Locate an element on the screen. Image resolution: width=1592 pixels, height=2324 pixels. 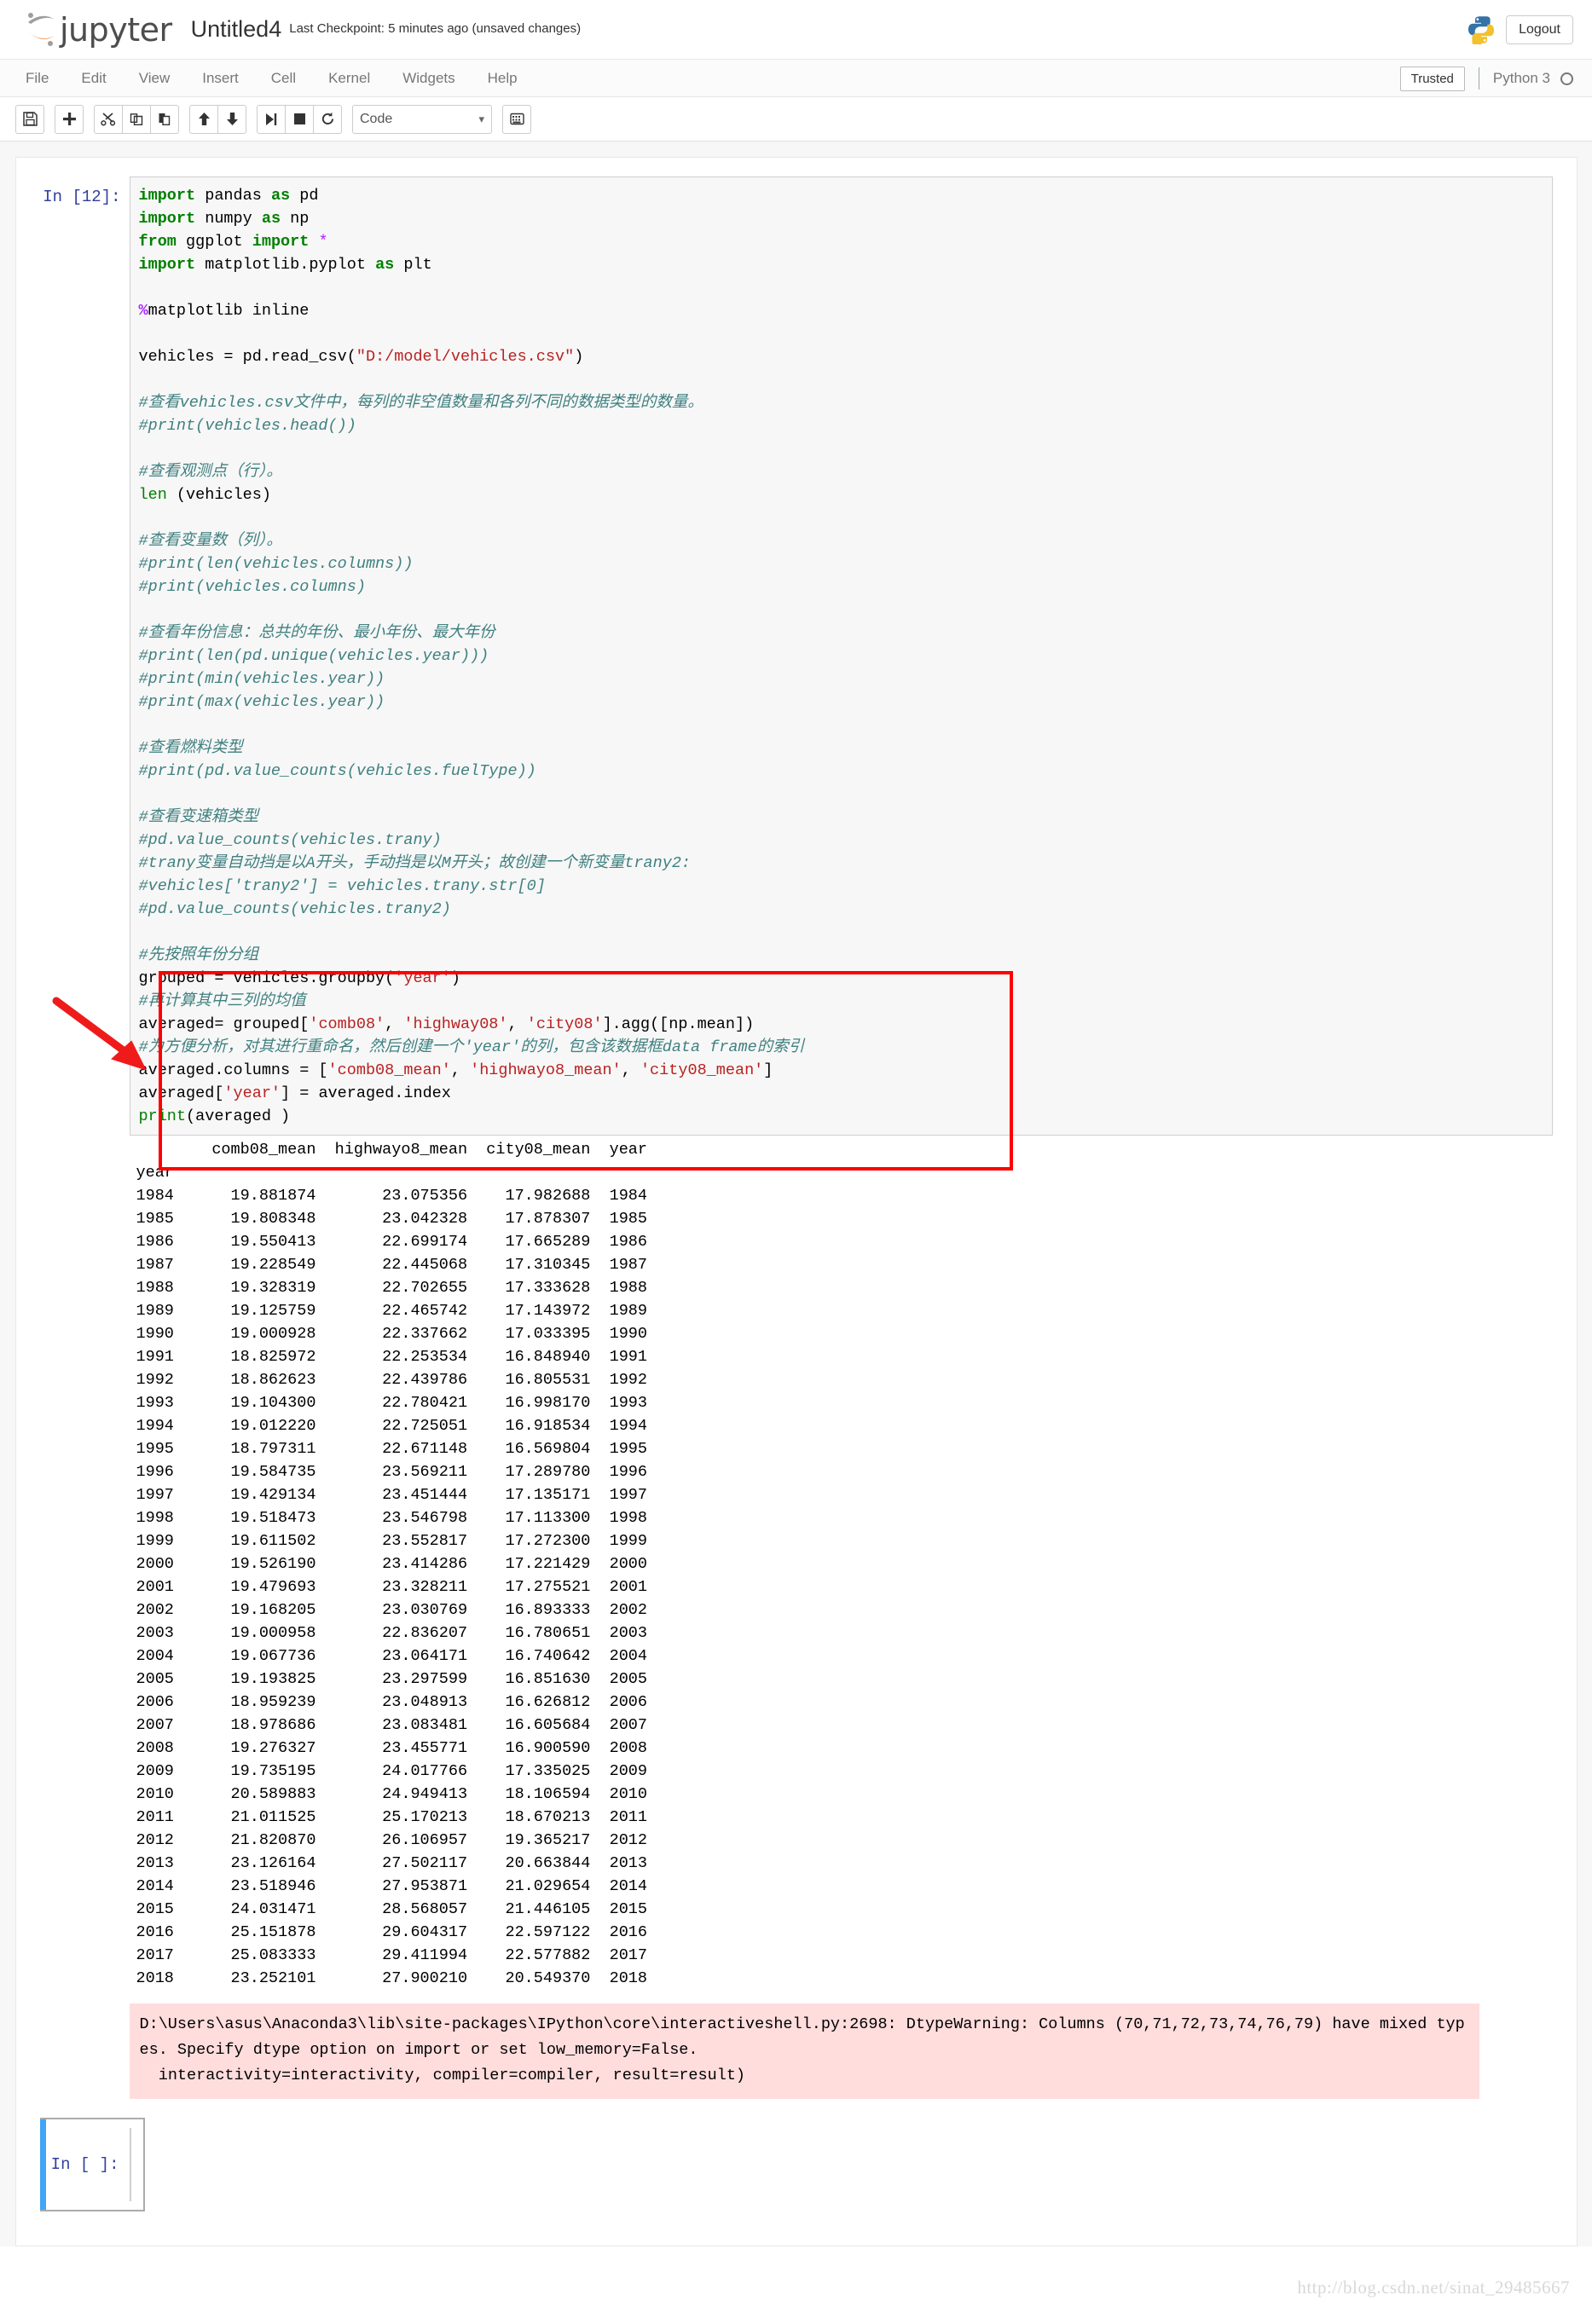
restart-kernel-button is located at coordinates (328, 119).